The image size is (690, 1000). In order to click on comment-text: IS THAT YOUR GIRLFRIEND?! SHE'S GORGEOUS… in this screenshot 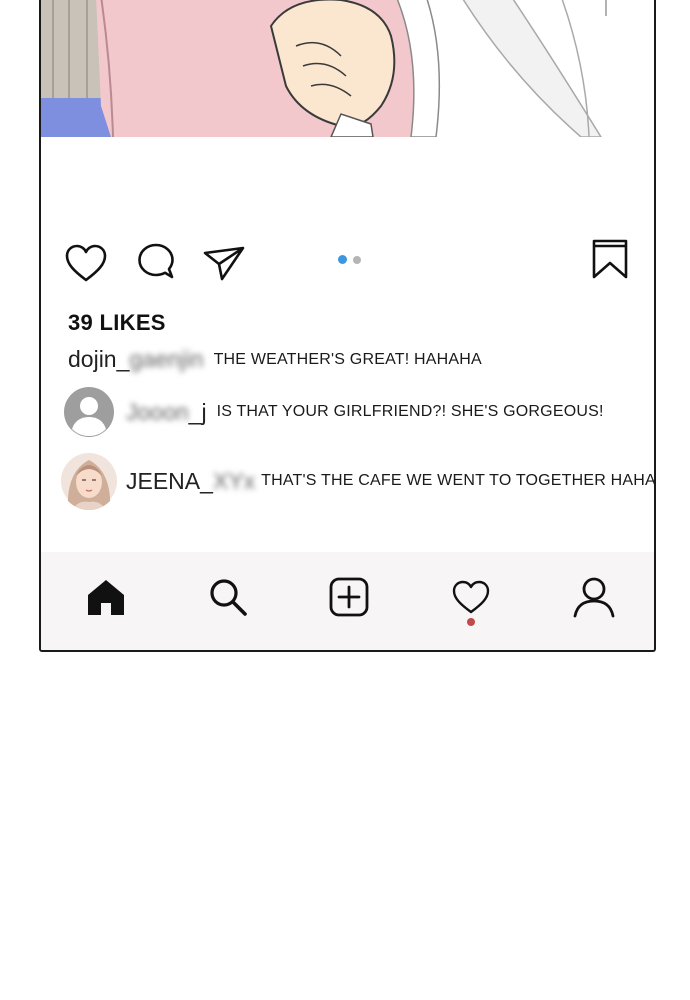, I will do `click(410, 411)`.